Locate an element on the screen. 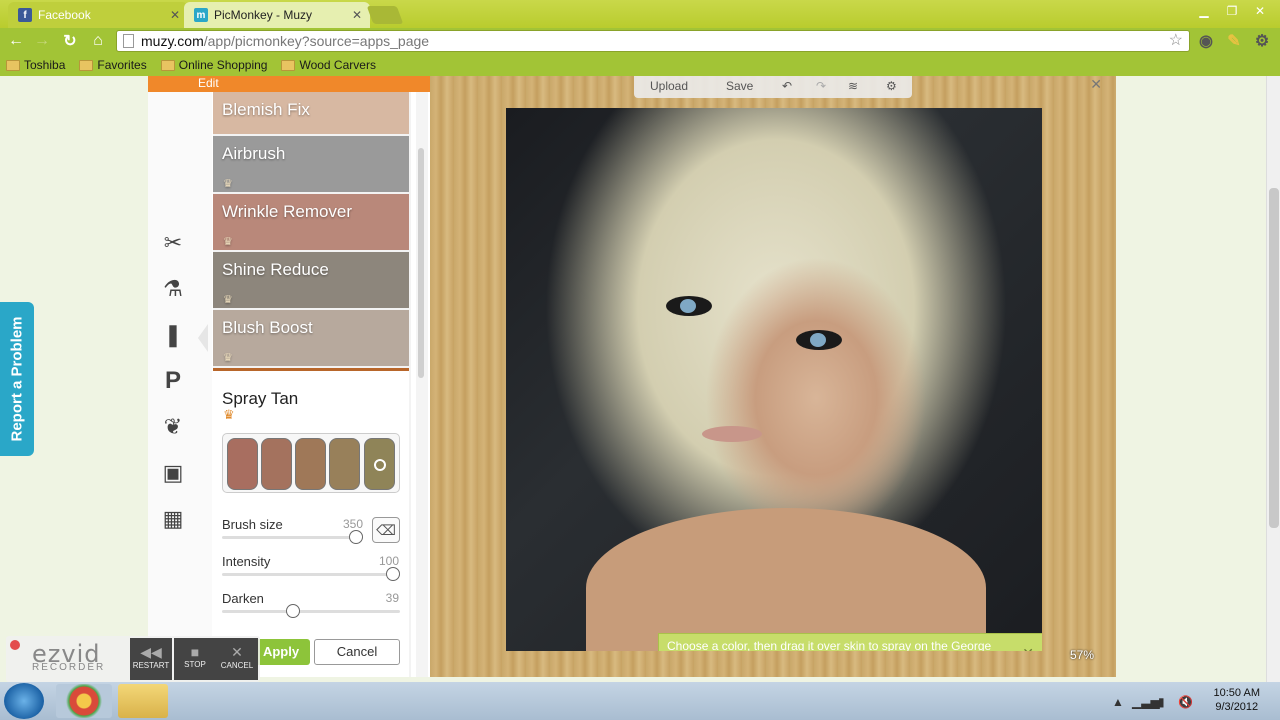 The height and width of the screenshot is (720, 1280). brush-size-knob is located at coordinates (356, 537).